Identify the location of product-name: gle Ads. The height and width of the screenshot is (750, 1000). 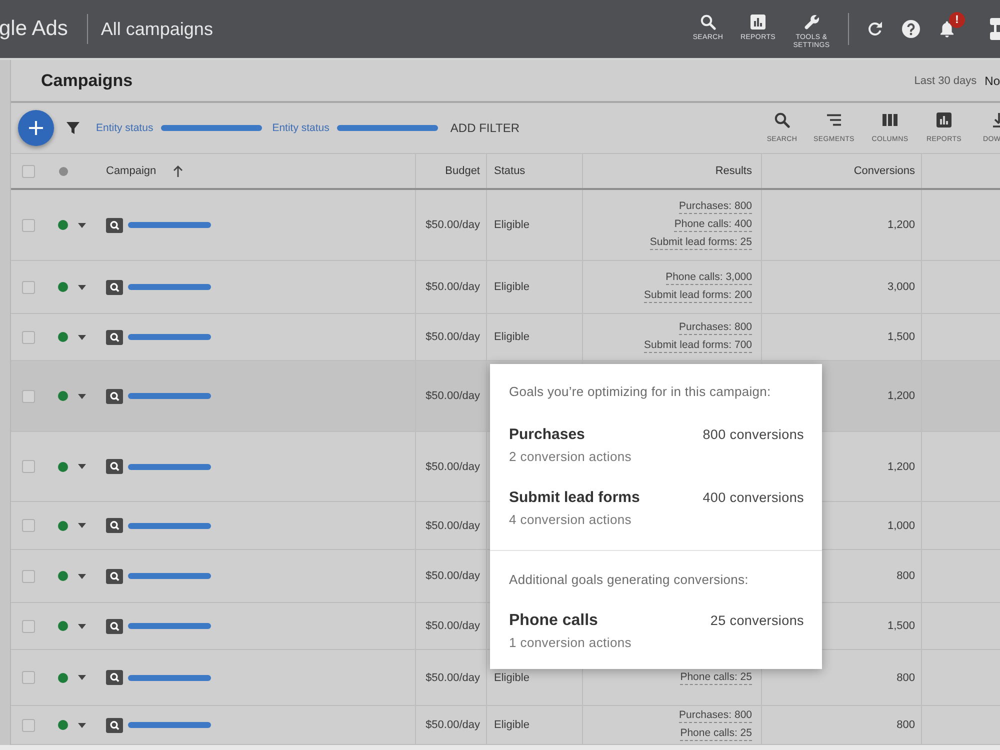
(34, 29).